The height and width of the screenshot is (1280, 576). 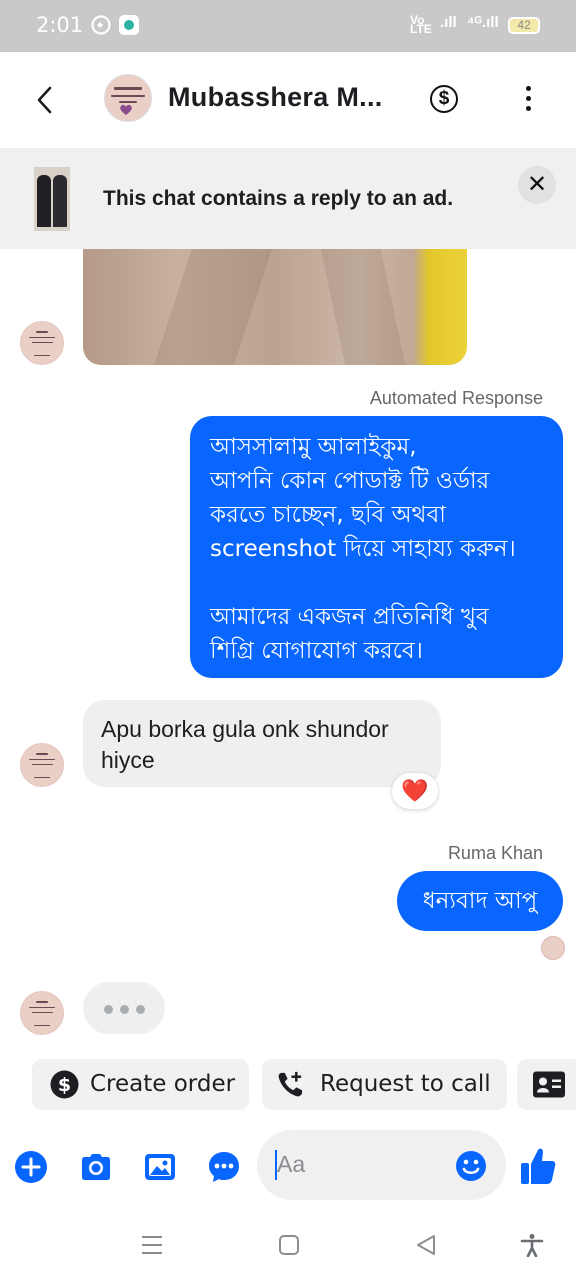 What do you see at coordinates (163, 1084) in the screenshot?
I see `create-order-label: Create order` at bounding box center [163, 1084].